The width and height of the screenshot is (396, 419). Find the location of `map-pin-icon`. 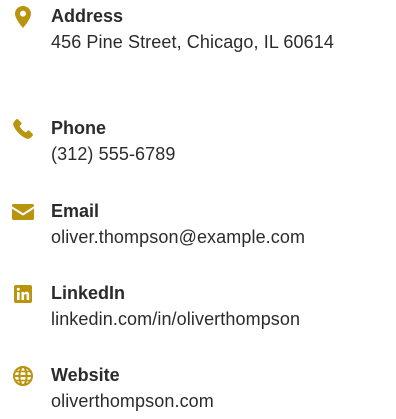

map-pin-icon is located at coordinates (23, 17).